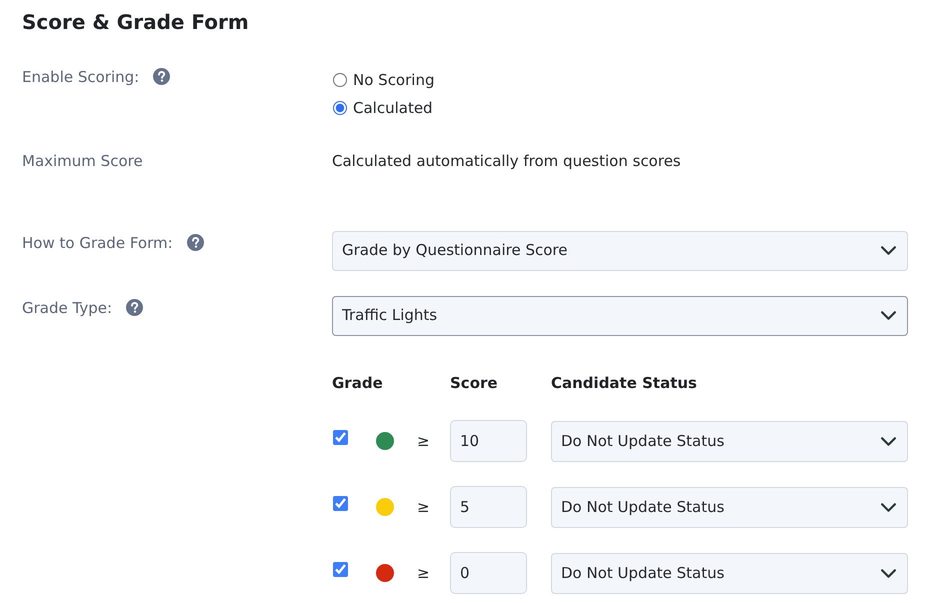 The image size is (932, 603). Describe the element at coordinates (393, 108) in the screenshot. I see `radio-label: Calculated` at that location.